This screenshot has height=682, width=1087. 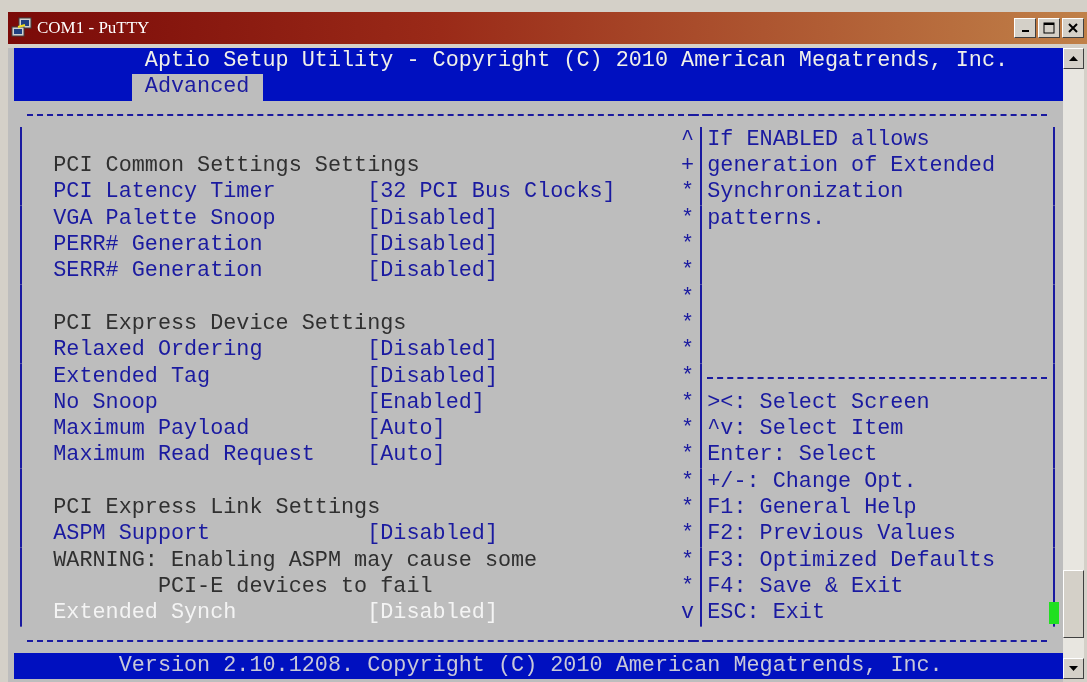 I want to click on warning-text: PCI-E devices to fail, so click(x=295, y=587).